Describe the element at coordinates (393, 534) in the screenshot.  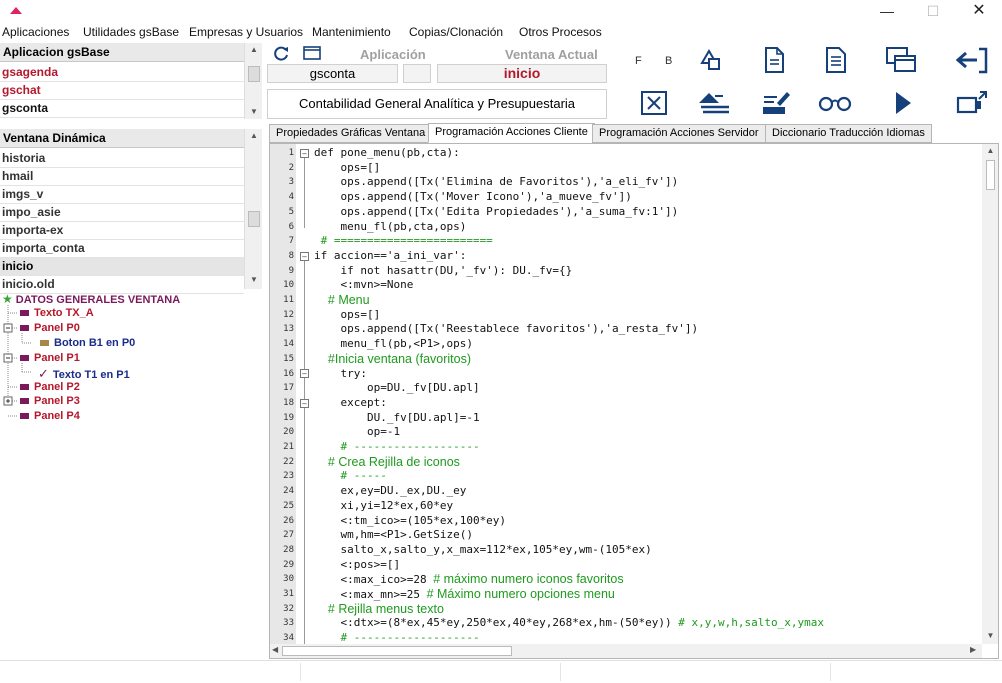
I see `code-line: wm,hm=<P1>.GetSize()` at that location.